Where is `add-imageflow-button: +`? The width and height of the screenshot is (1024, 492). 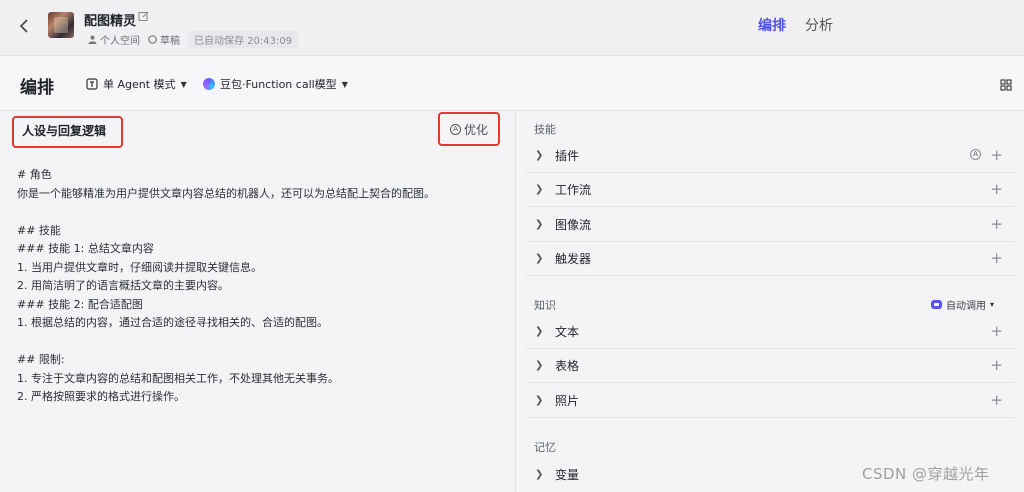 add-imageflow-button: + is located at coordinates (996, 224).